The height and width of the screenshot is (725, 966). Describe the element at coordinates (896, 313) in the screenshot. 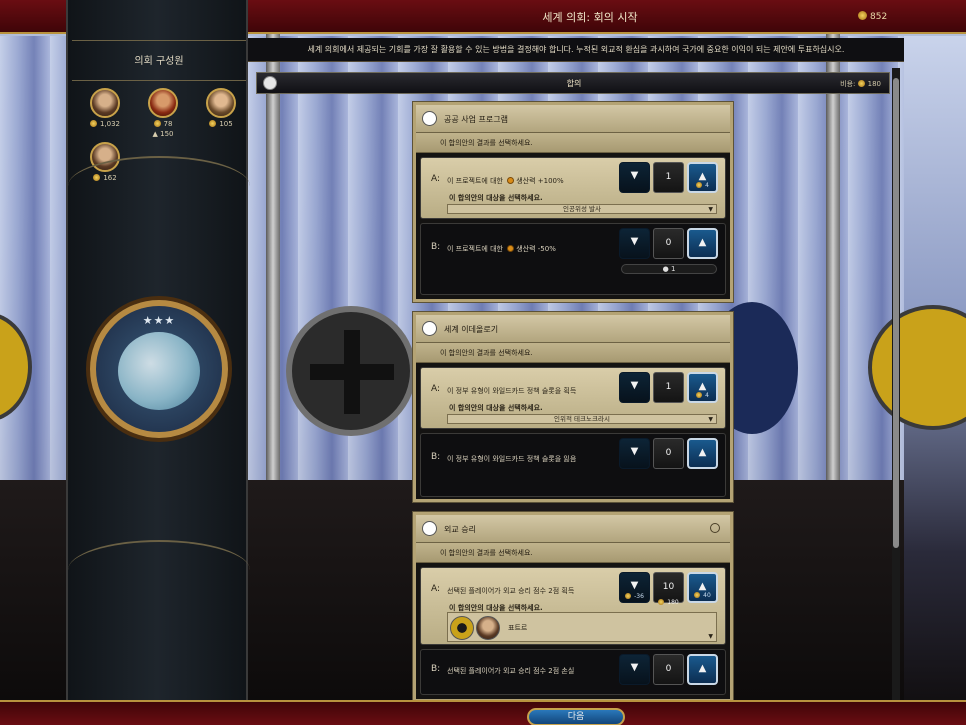

I see `scroll-thumb` at that location.